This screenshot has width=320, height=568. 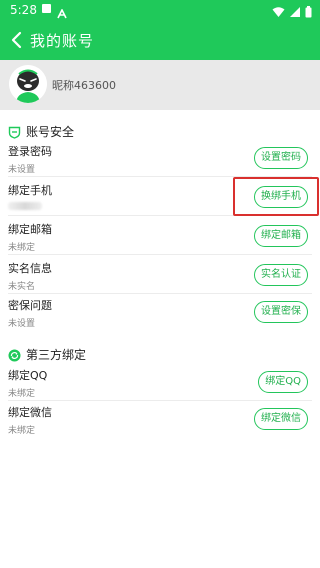 What do you see at coordinates (160, 314) in the screenshot?
I see `row-security-question: 密保问题 未设置 设置密保` at bounding box center [160, 314].